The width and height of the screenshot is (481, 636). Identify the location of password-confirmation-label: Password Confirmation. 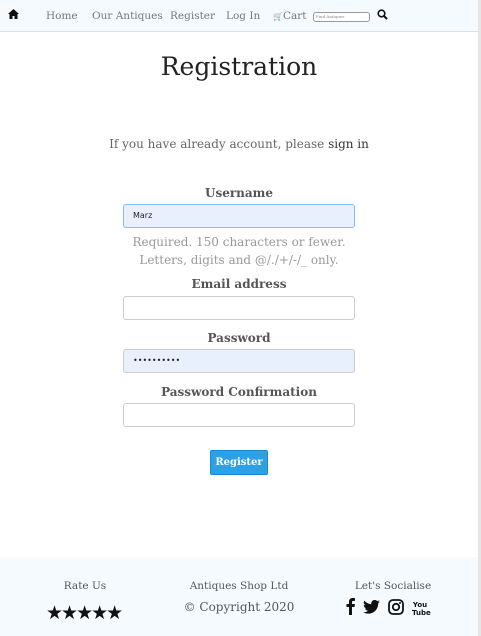
(239, 392).